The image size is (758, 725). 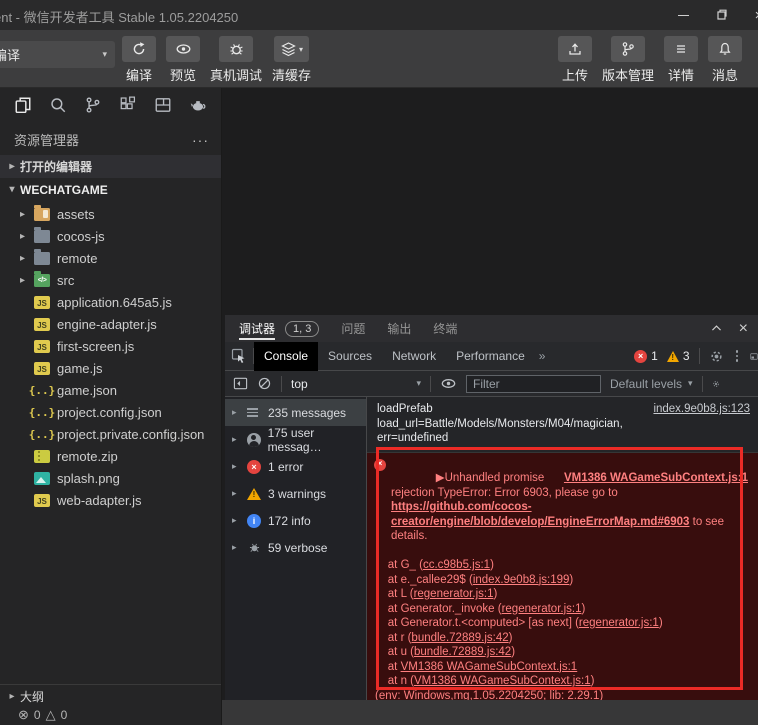 I want to click on tree-item-web-adapter-js: JS web-adapter.js, so click(x=110, y=500).